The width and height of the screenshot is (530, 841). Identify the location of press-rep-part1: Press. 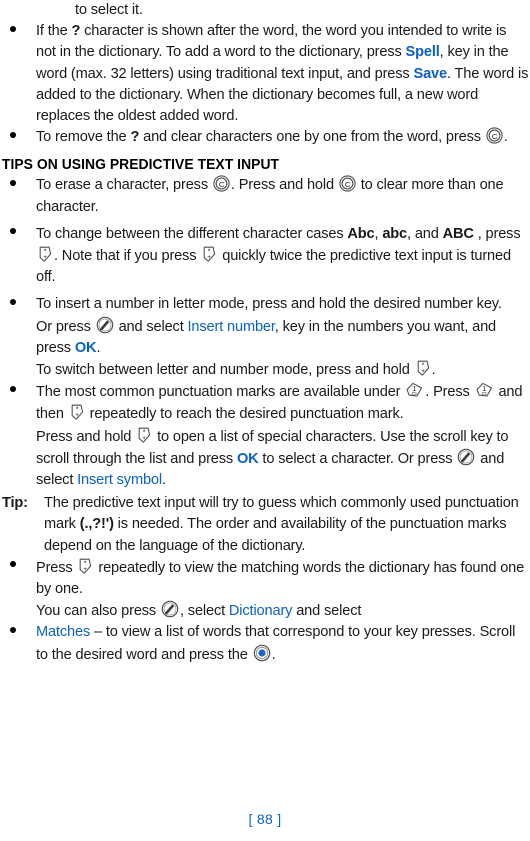
(56, 567).